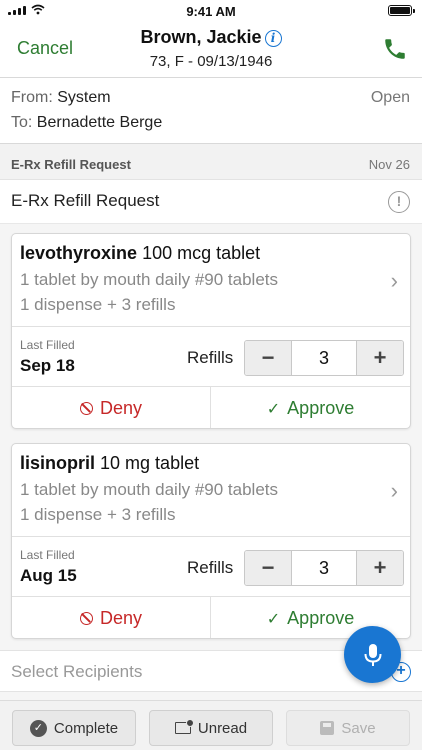 Image resolution: width=422 pixels, height=750 pixels. I want to click on mail-unread-icon, so click(184, 726).